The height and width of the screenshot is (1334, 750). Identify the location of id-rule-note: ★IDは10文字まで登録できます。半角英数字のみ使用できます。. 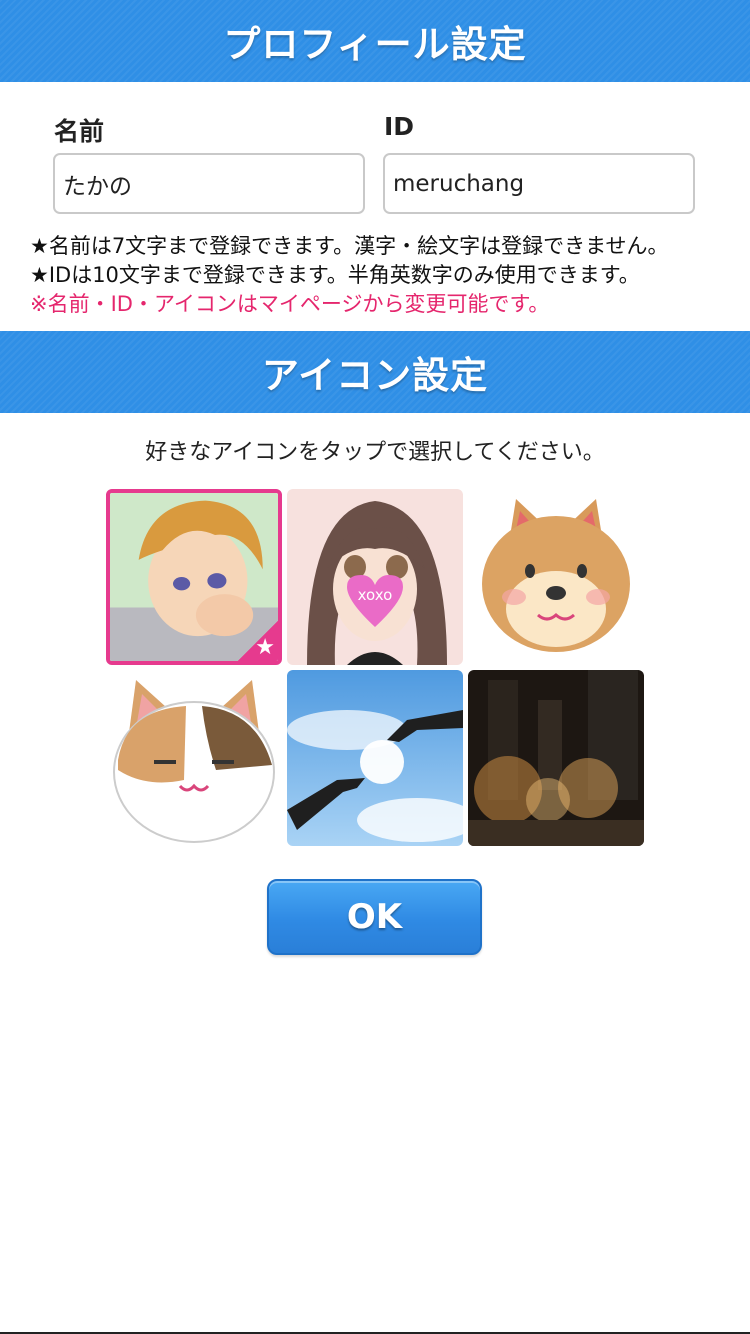
(335, 275).